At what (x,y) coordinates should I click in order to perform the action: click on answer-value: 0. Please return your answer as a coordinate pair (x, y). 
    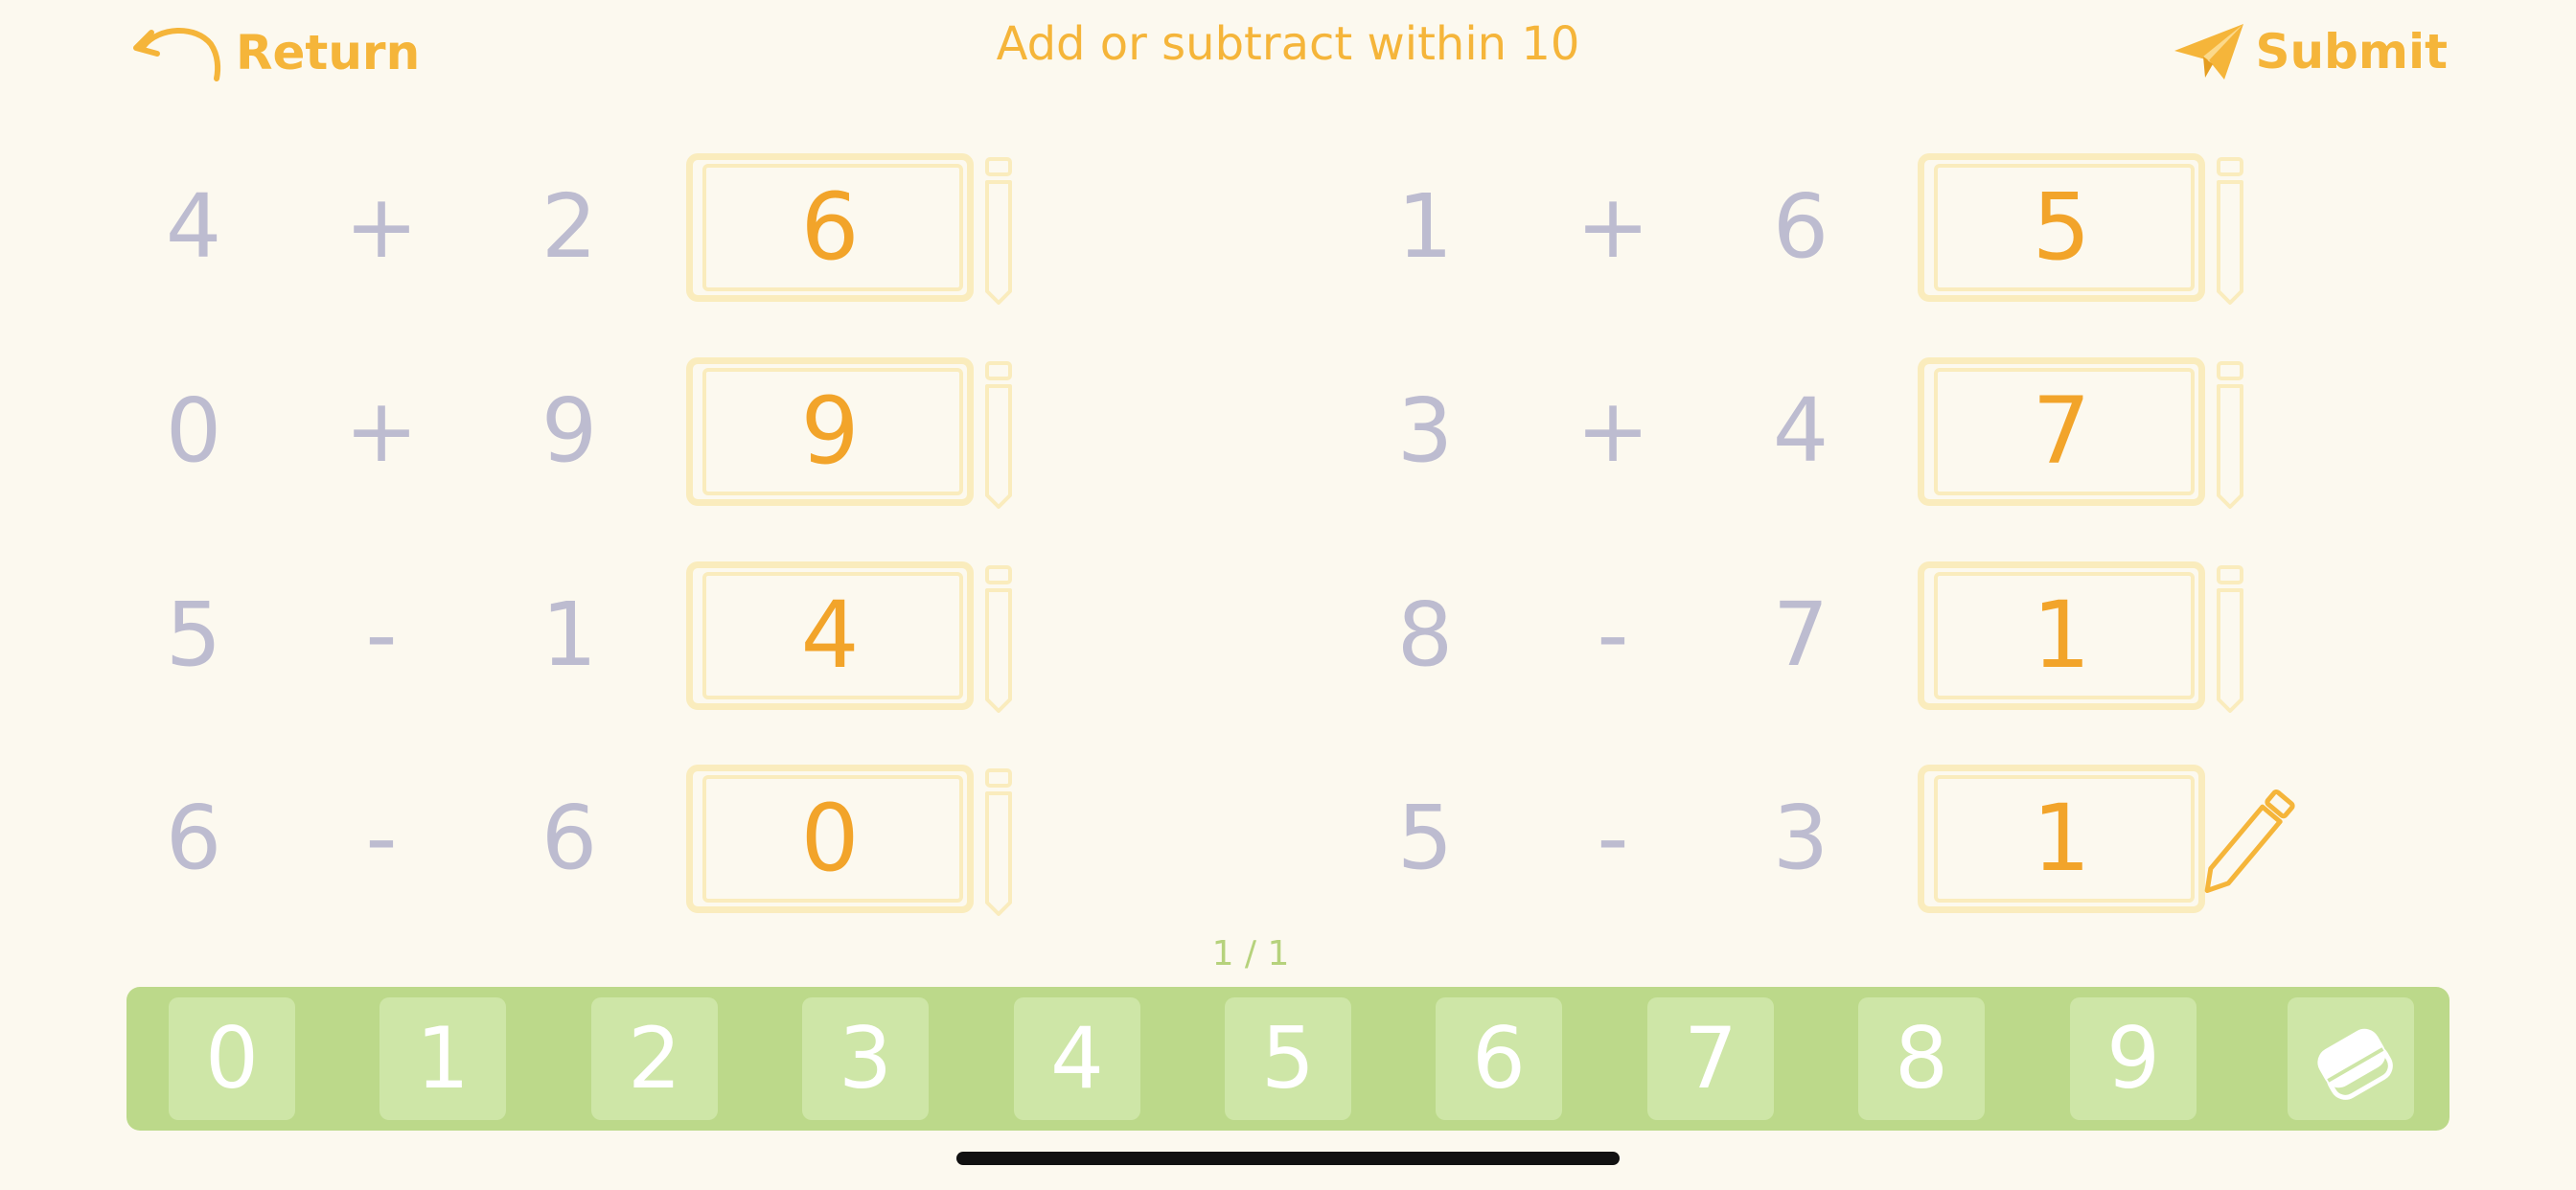
    Looking at the image, I should click on (830, 839).